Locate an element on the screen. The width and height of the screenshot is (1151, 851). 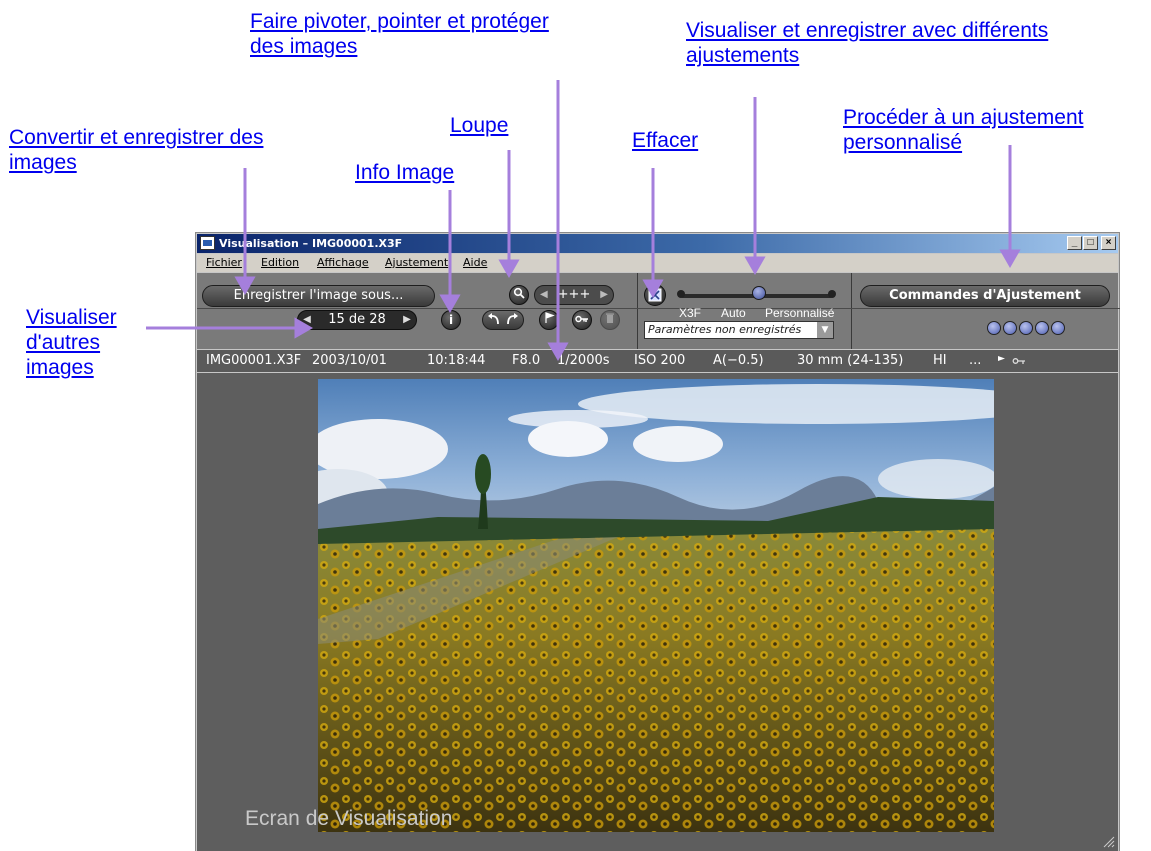
callout-line: ajustements is located at coordinates (743, 55).